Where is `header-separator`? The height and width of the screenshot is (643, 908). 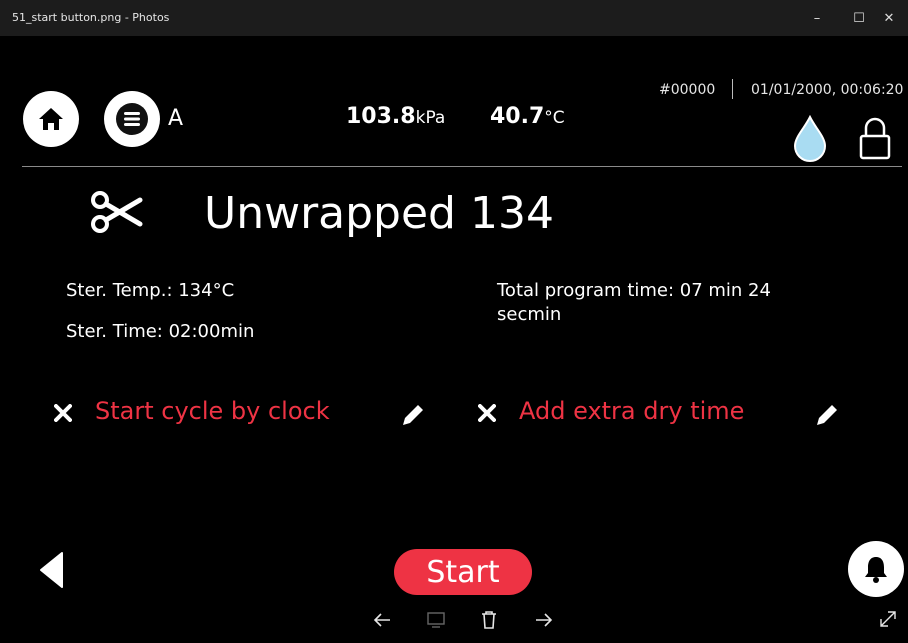
header-separator is located at coordinates (732, 89).